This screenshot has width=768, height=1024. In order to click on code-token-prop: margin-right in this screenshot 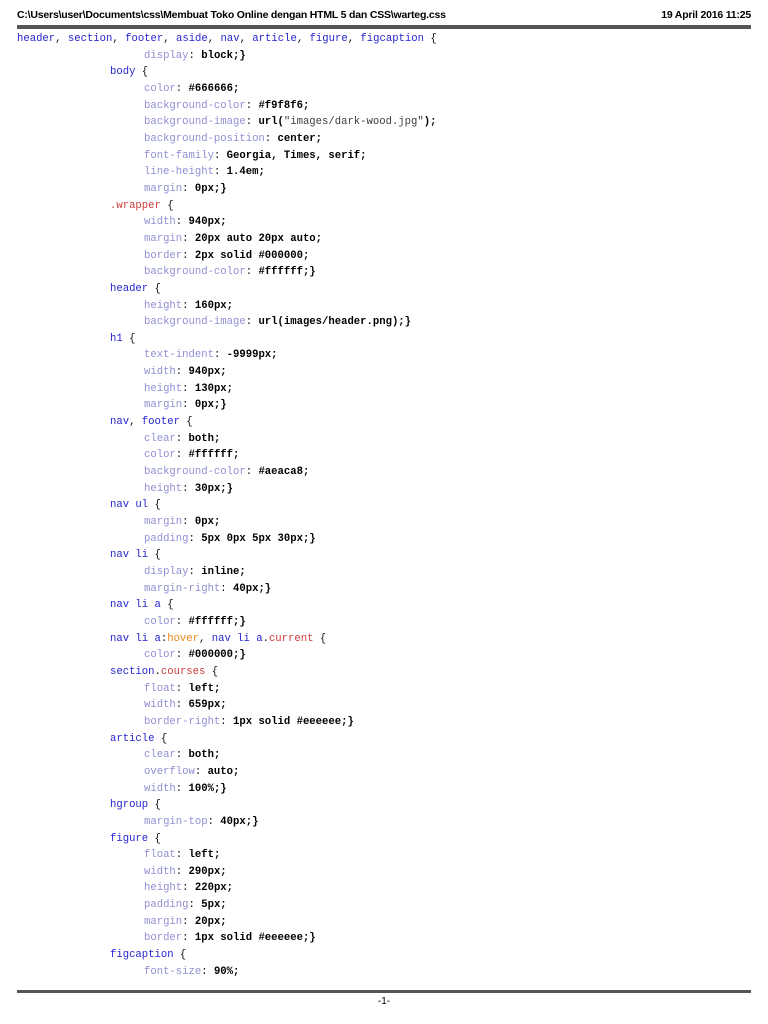, I will do `click(182, 588)`.